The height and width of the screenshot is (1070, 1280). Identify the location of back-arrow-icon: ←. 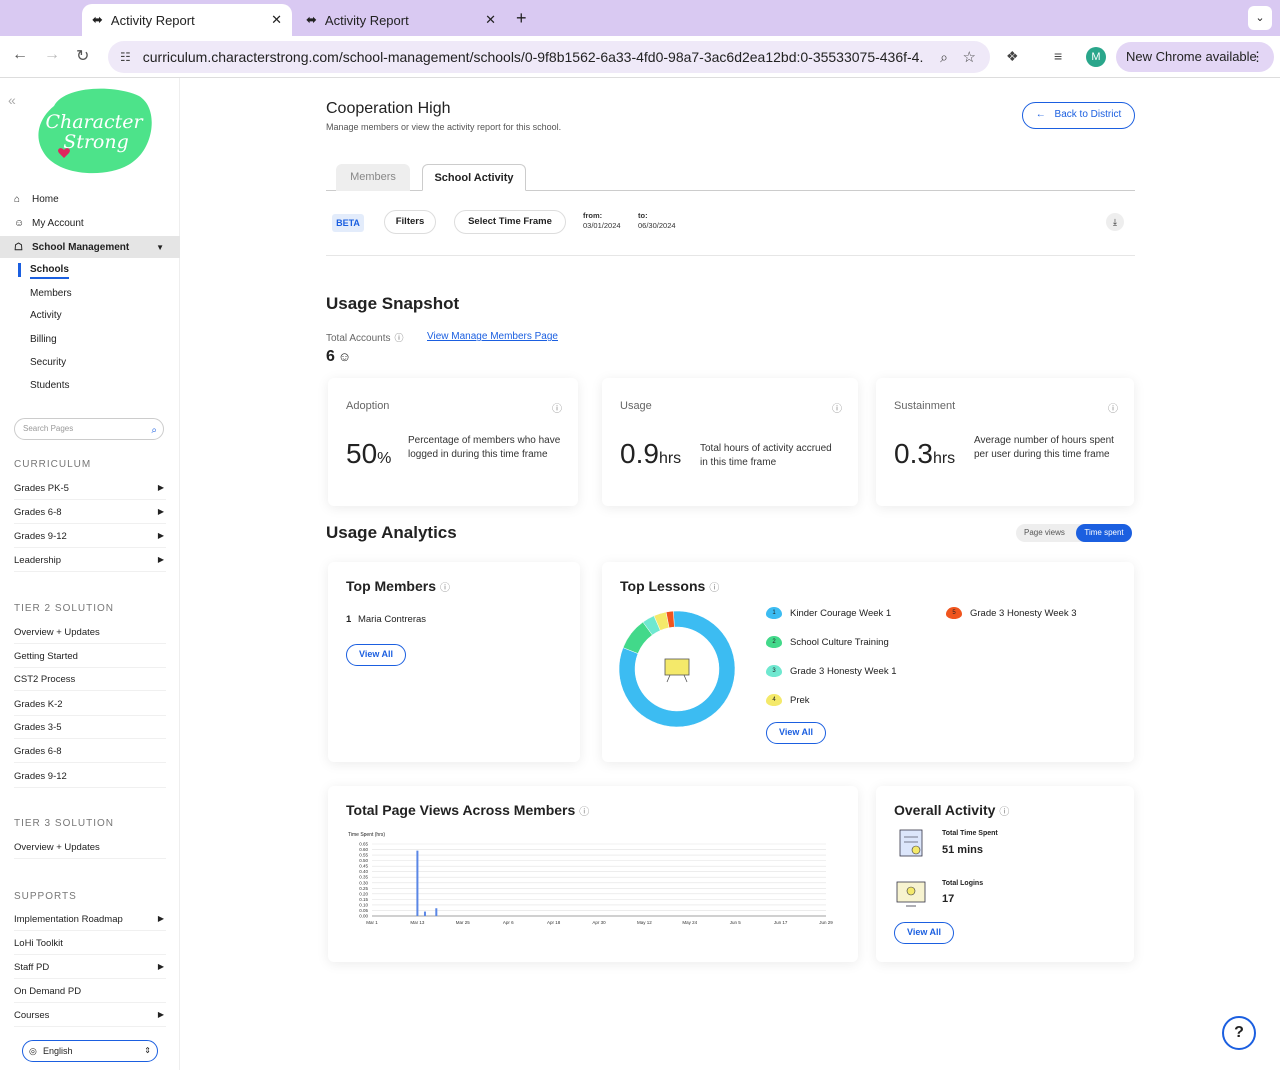
(20, 55).